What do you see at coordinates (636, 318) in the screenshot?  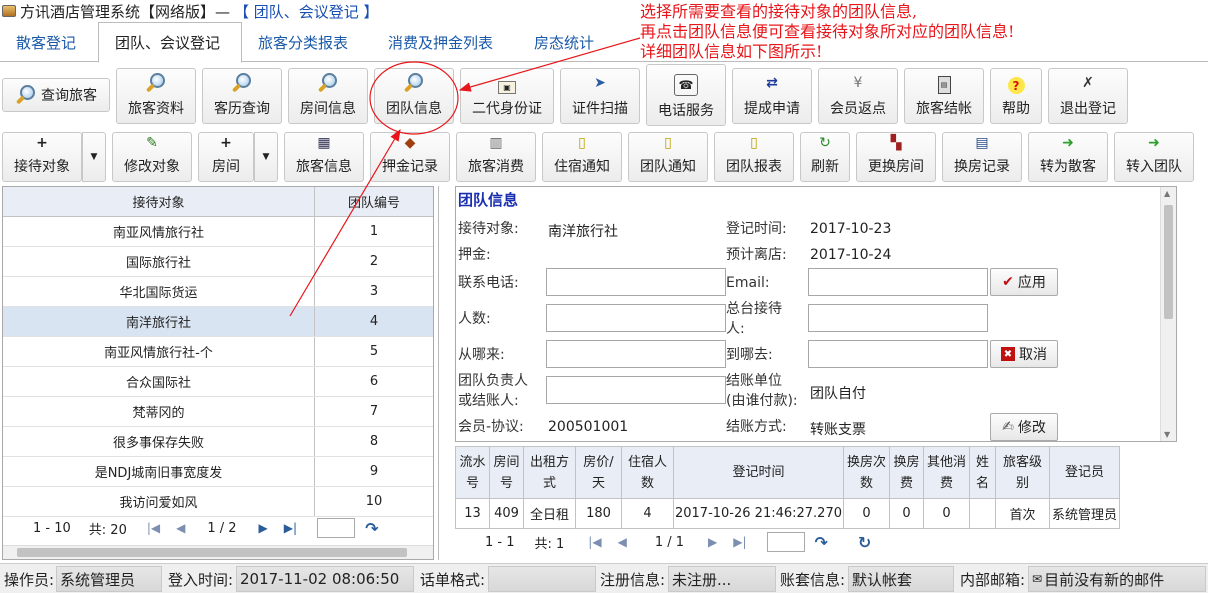 I see `people-count-input` at bounding box center [636, 318].